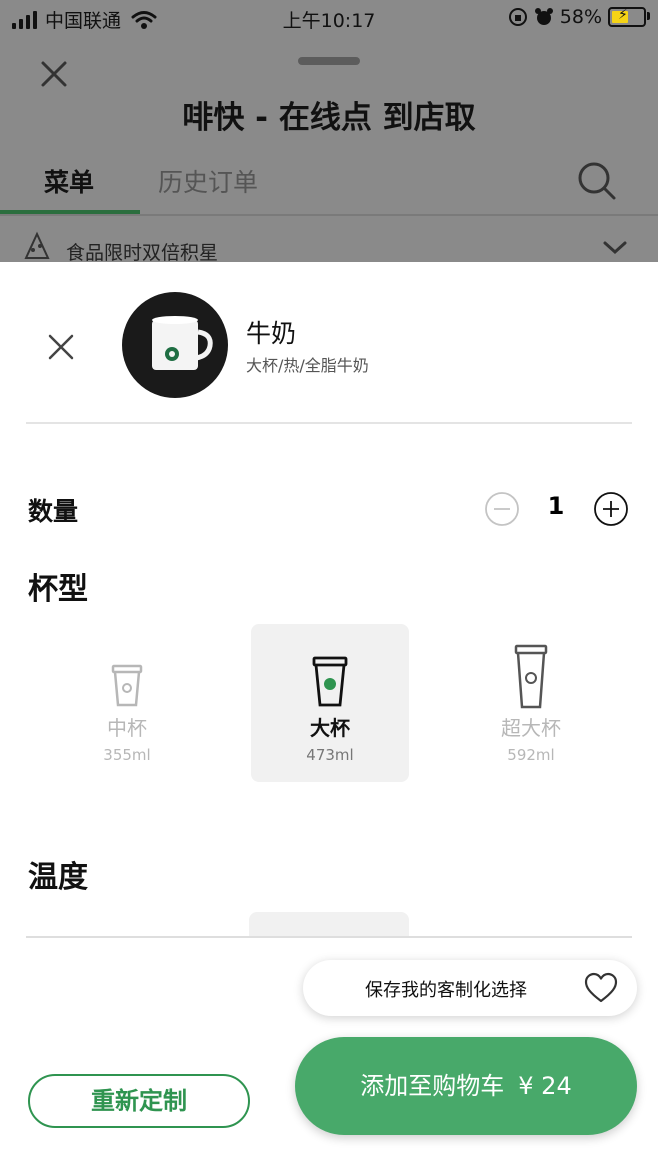  Describe the element at coordinates (601, 988) in the screenshot. I see `heart-icon` at that location.